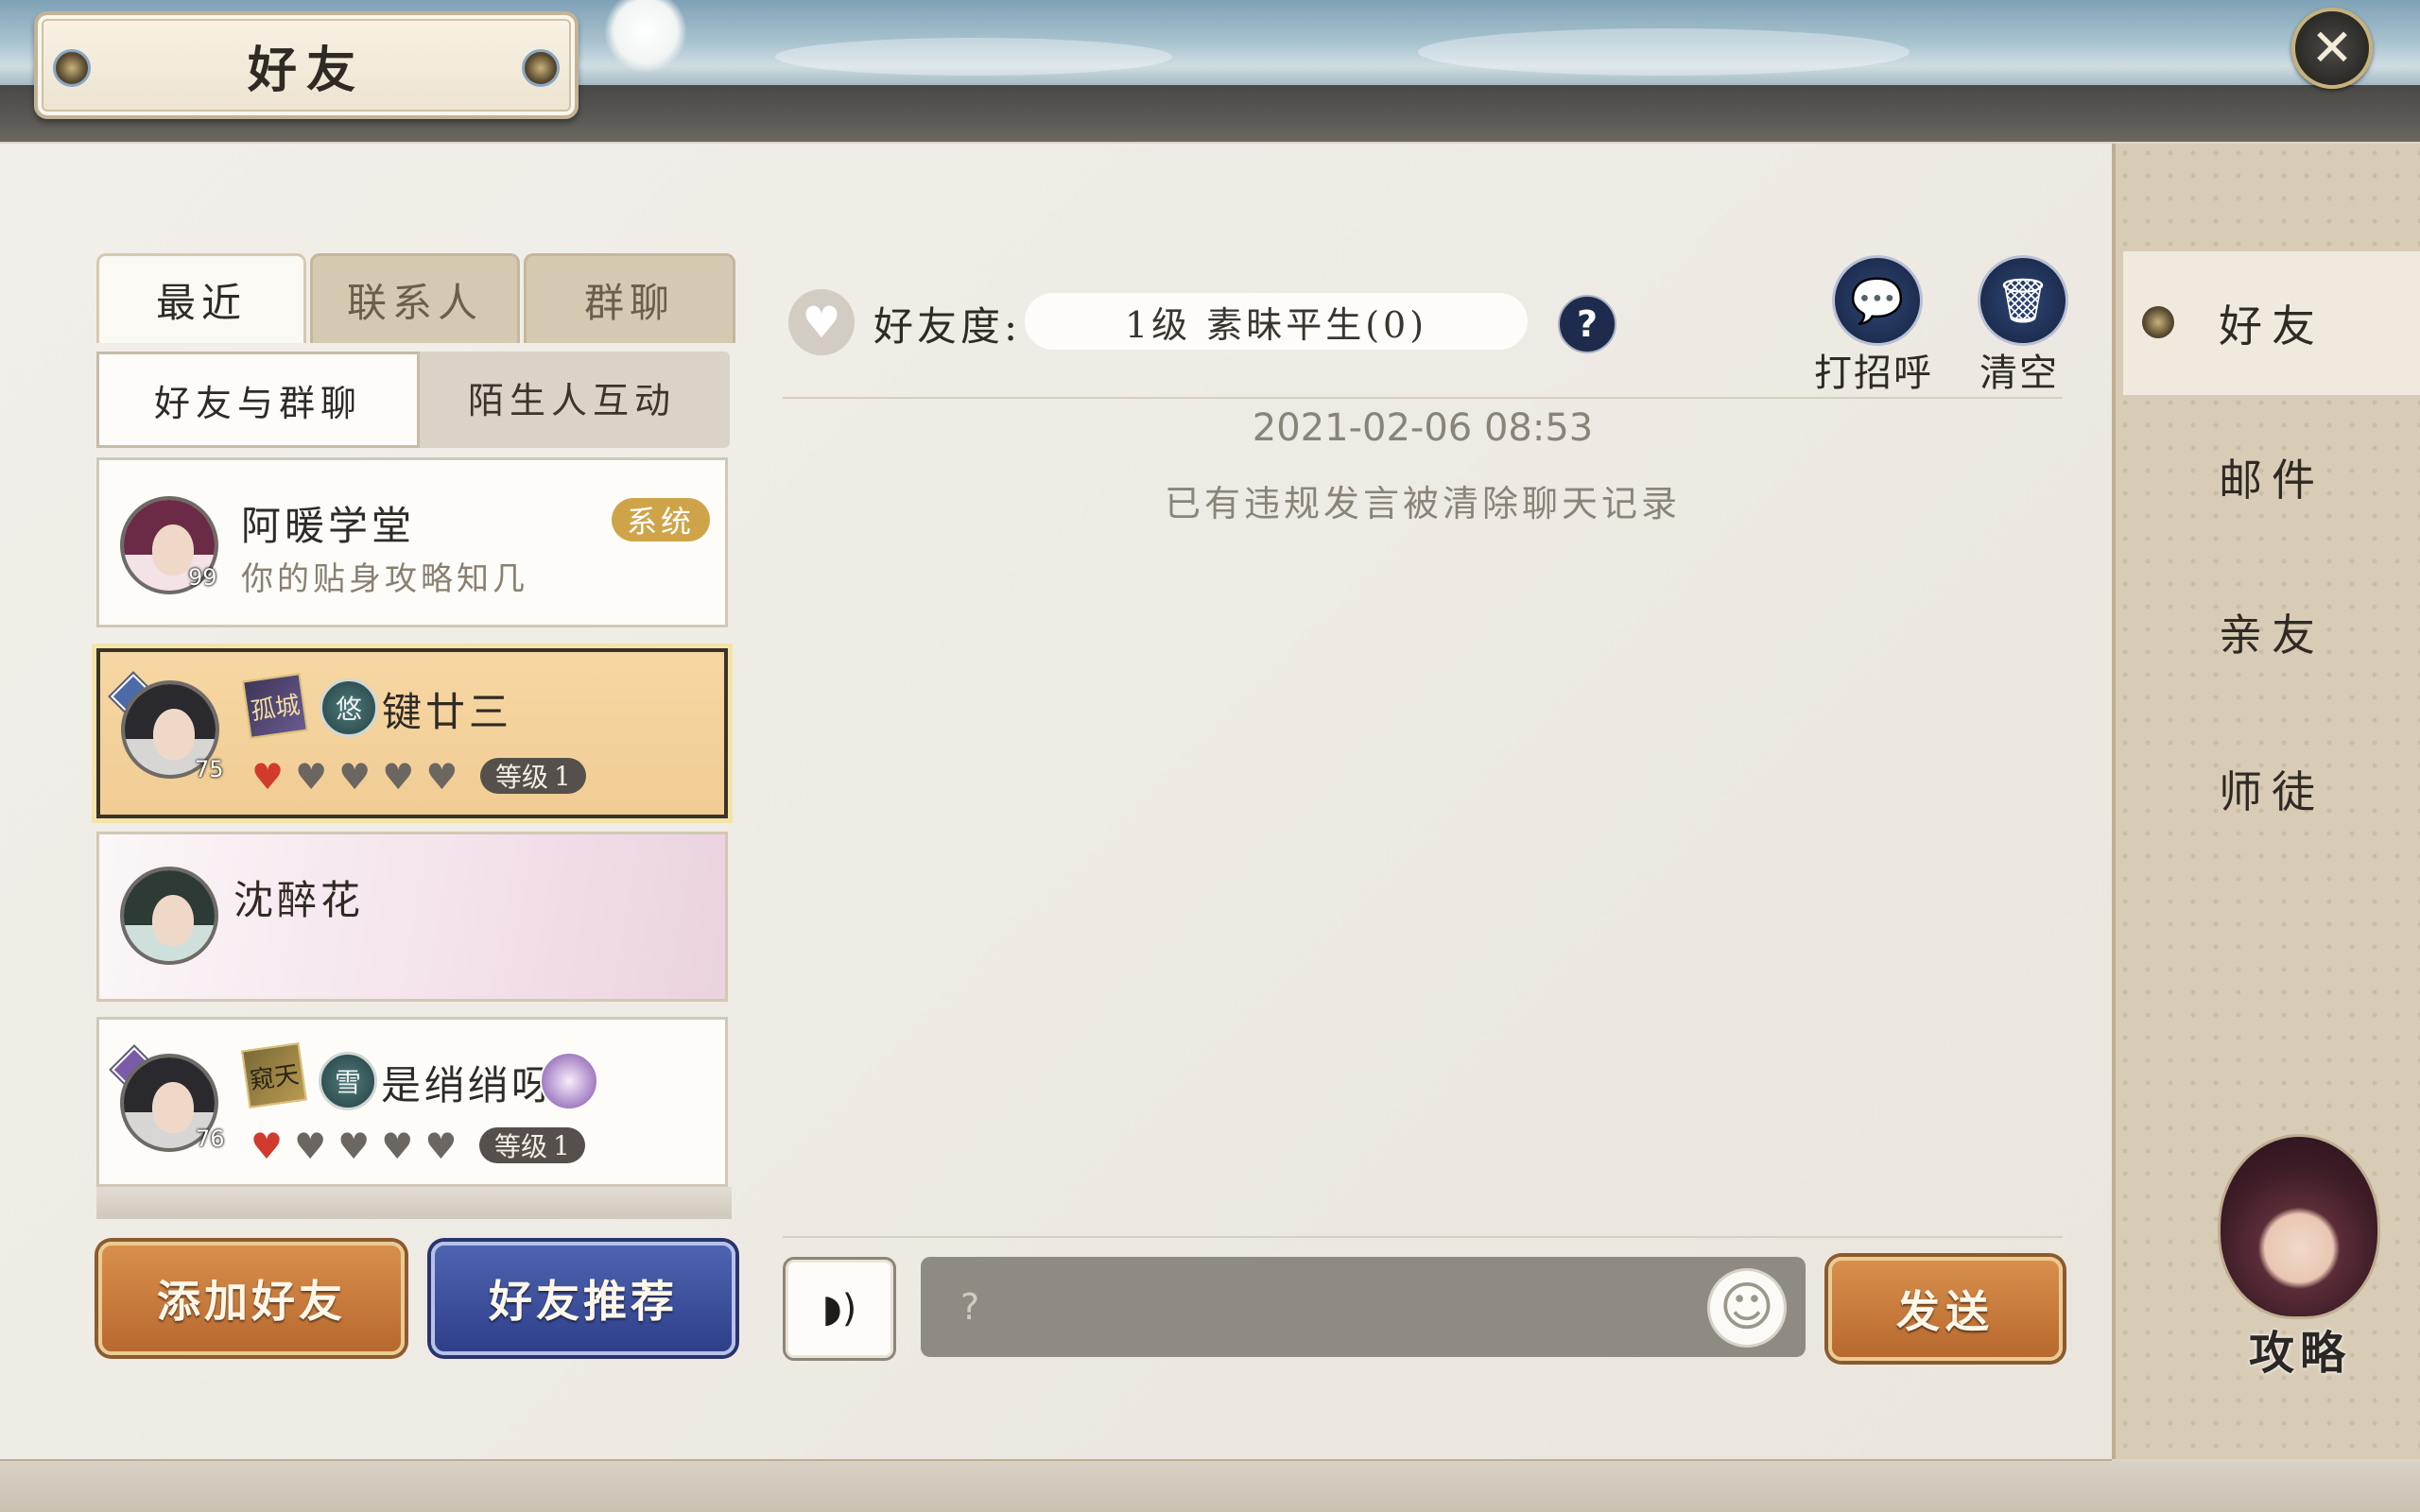  I want to click on chat-timestamp: 2021-02-06 08:53, so click(1423, 428).